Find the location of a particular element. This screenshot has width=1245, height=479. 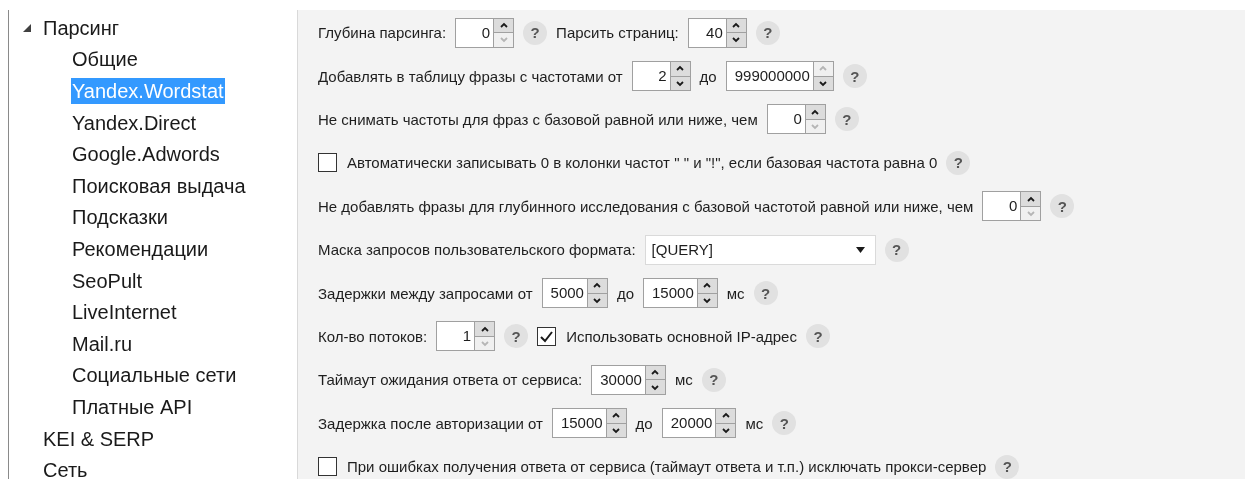

checkbox-label: Использовать основной IP-адрес is located at coordinates (681, 336).